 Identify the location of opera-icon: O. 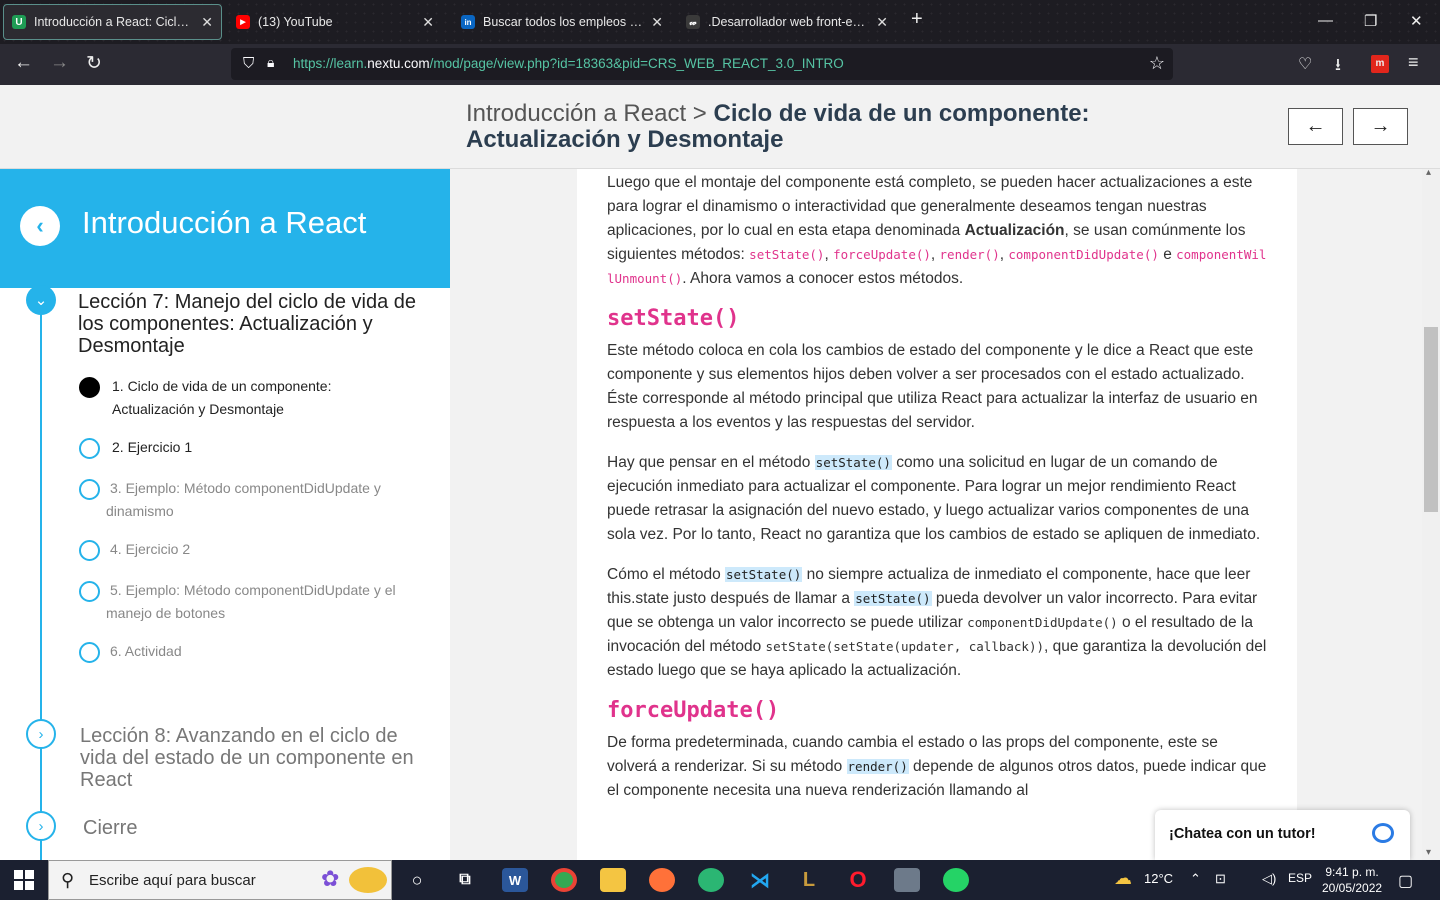
(858, 879).